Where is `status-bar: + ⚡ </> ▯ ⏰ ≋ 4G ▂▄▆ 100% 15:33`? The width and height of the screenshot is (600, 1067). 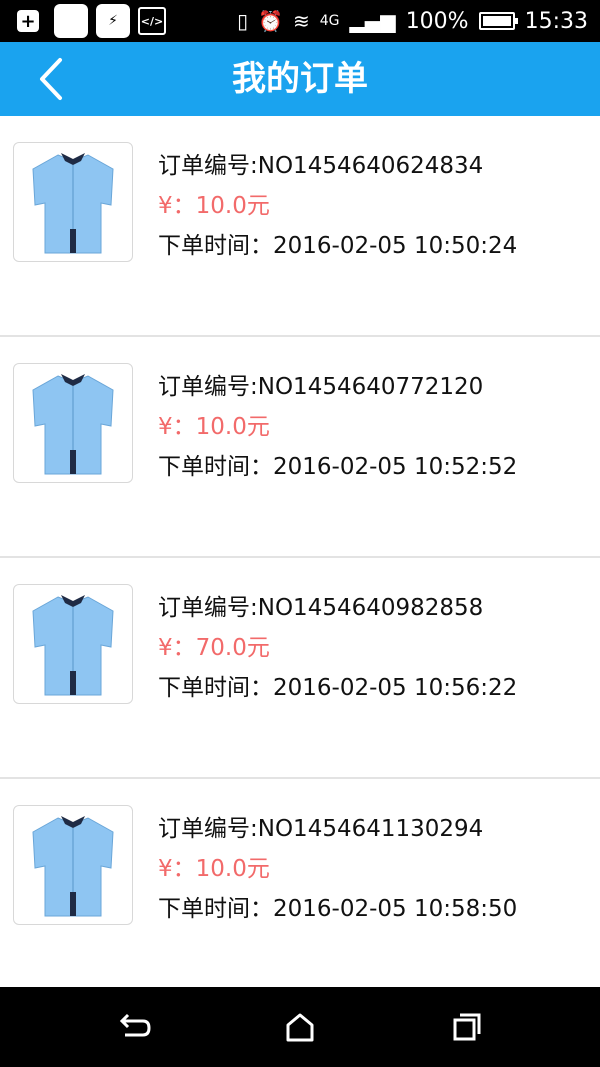
status-bar: + ⚡ </> ▯ ⏰ ≋ 4G ▂▄▆ 100% 15:33 is located at coordinates (300, 21).